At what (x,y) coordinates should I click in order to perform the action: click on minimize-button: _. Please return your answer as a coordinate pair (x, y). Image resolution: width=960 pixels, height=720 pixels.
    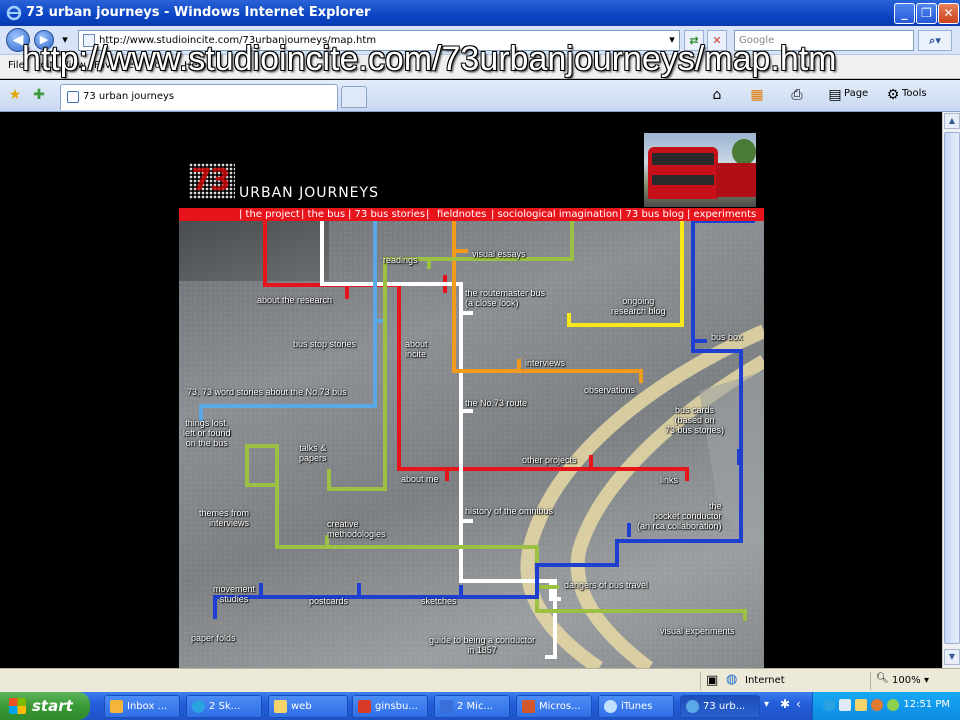
    Looking at the image, I should click on (904, 13).